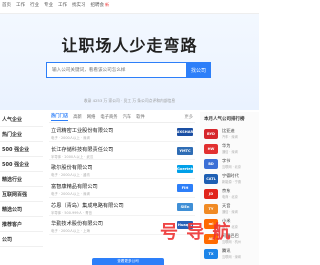  I want to click on sidebar-item: 推荐客户, so click(21, 224).